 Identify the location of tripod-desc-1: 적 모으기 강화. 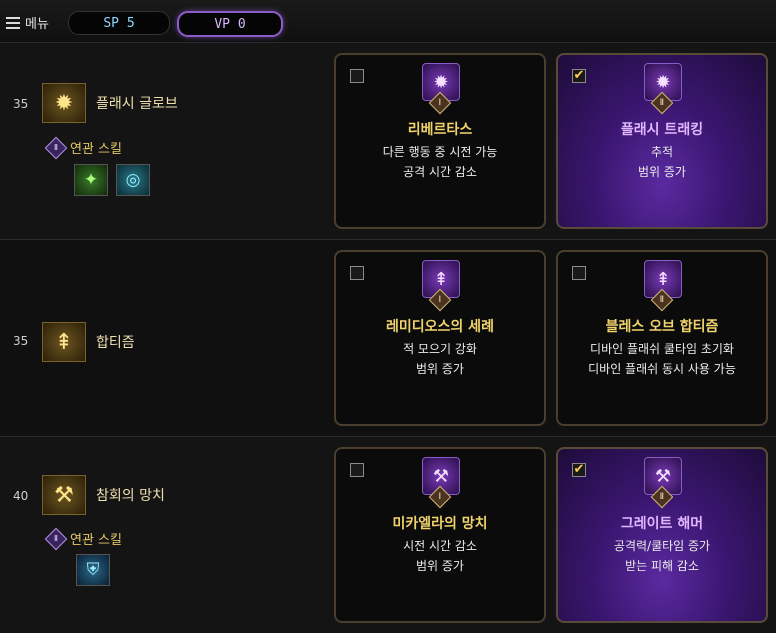
(440, 349).